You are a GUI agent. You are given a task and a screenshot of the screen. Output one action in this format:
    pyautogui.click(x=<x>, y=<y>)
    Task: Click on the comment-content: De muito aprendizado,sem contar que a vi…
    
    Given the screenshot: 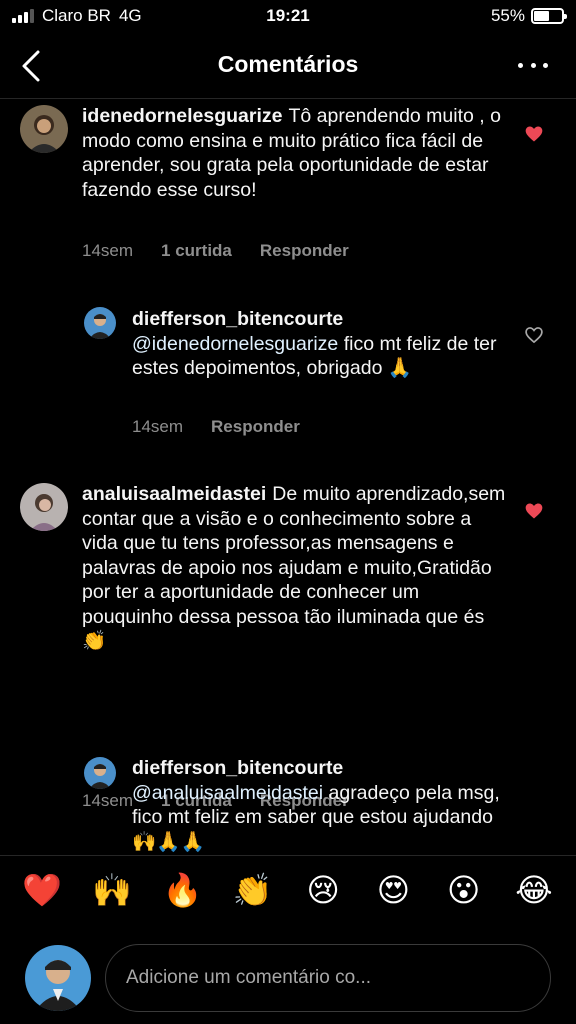 What is the action you would take?
    pyautogui.click(x=294, y=567)
    